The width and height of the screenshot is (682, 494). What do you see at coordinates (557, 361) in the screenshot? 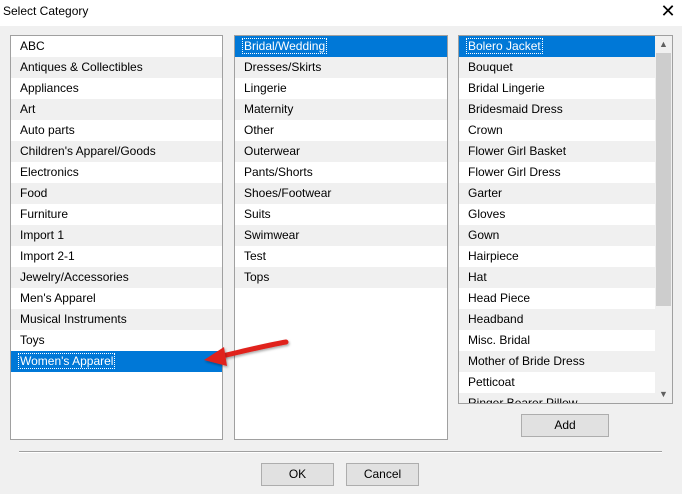
I see `list-item: Mother of Bride Dress` at bounding box center [557, 361].